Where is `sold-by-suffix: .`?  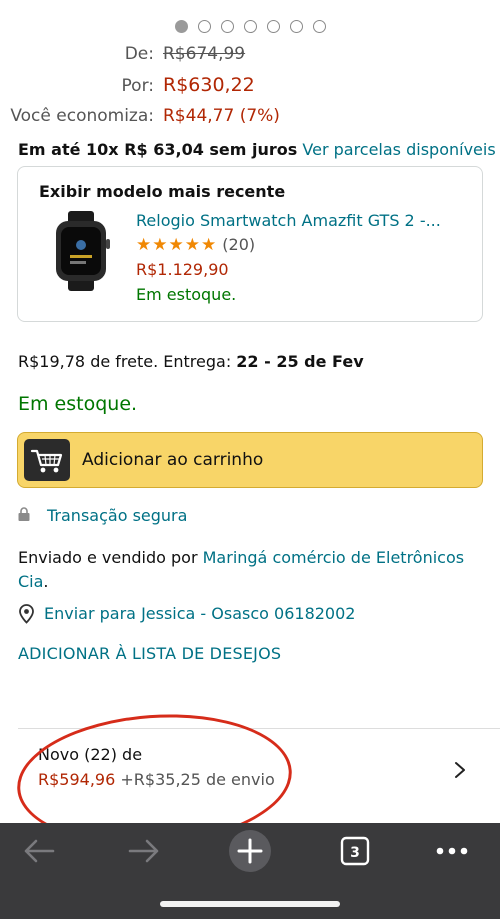 sold-by-suffix: . is located at coordinates (46, 581).